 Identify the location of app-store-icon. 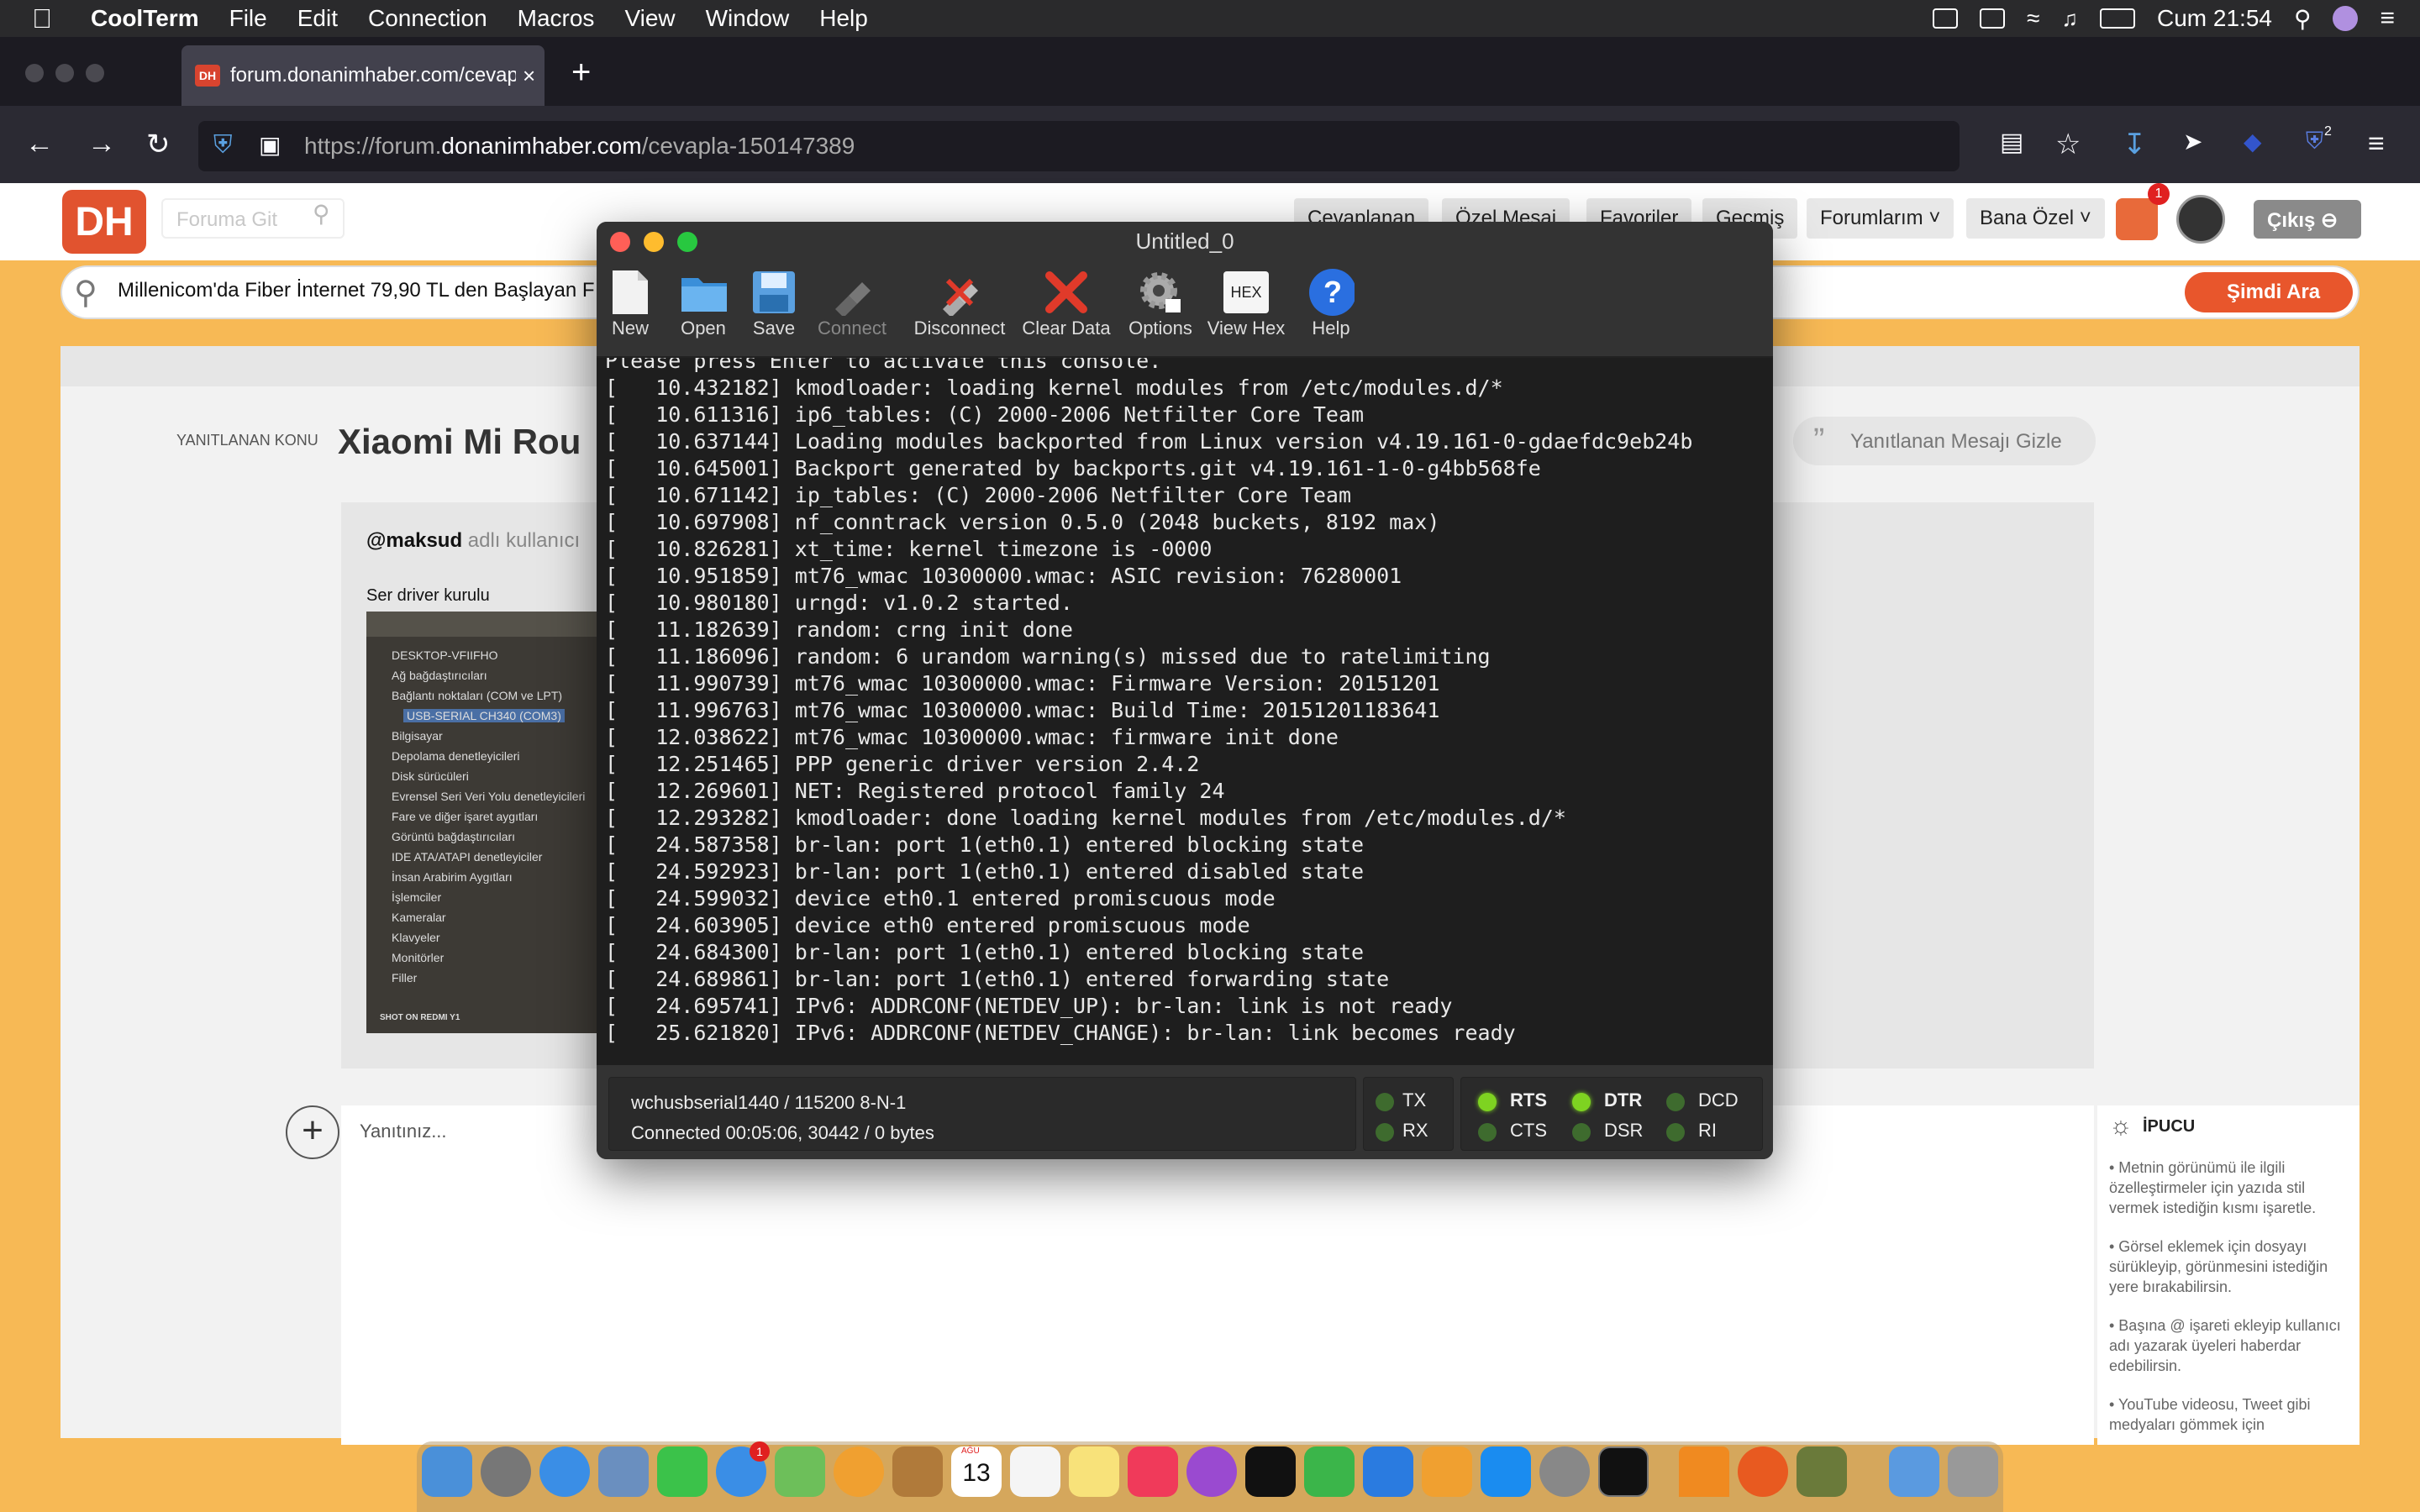
(1506, 1471).